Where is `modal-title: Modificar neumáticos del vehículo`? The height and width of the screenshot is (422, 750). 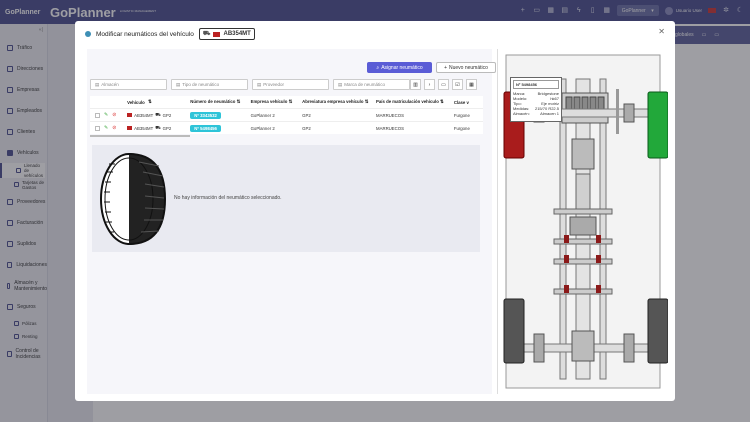
modal-title: Modificar neumáticos del vehículo is located at coordinates (145, 34).